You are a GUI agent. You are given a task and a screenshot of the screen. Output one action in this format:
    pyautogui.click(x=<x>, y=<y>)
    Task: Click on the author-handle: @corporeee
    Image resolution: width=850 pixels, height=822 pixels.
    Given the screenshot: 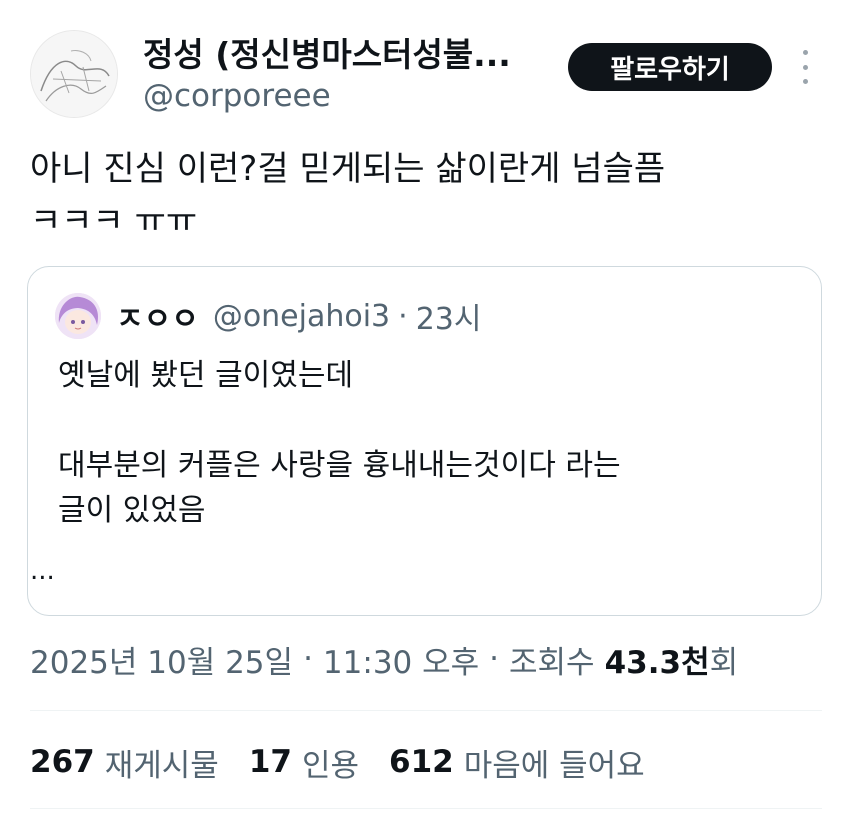 What is the action you would take?
    pyautogui.click(x=237, y=96)
    